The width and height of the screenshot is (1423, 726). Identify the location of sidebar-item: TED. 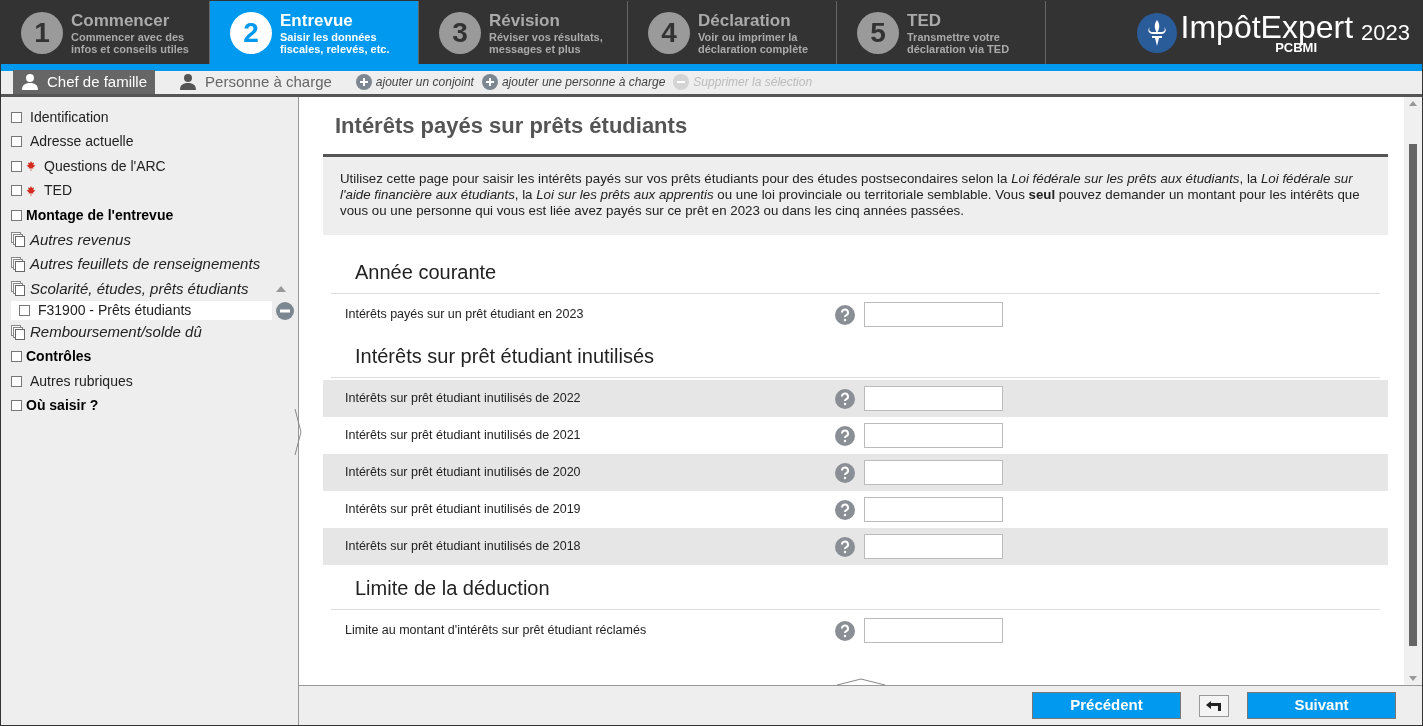
(58, 191).